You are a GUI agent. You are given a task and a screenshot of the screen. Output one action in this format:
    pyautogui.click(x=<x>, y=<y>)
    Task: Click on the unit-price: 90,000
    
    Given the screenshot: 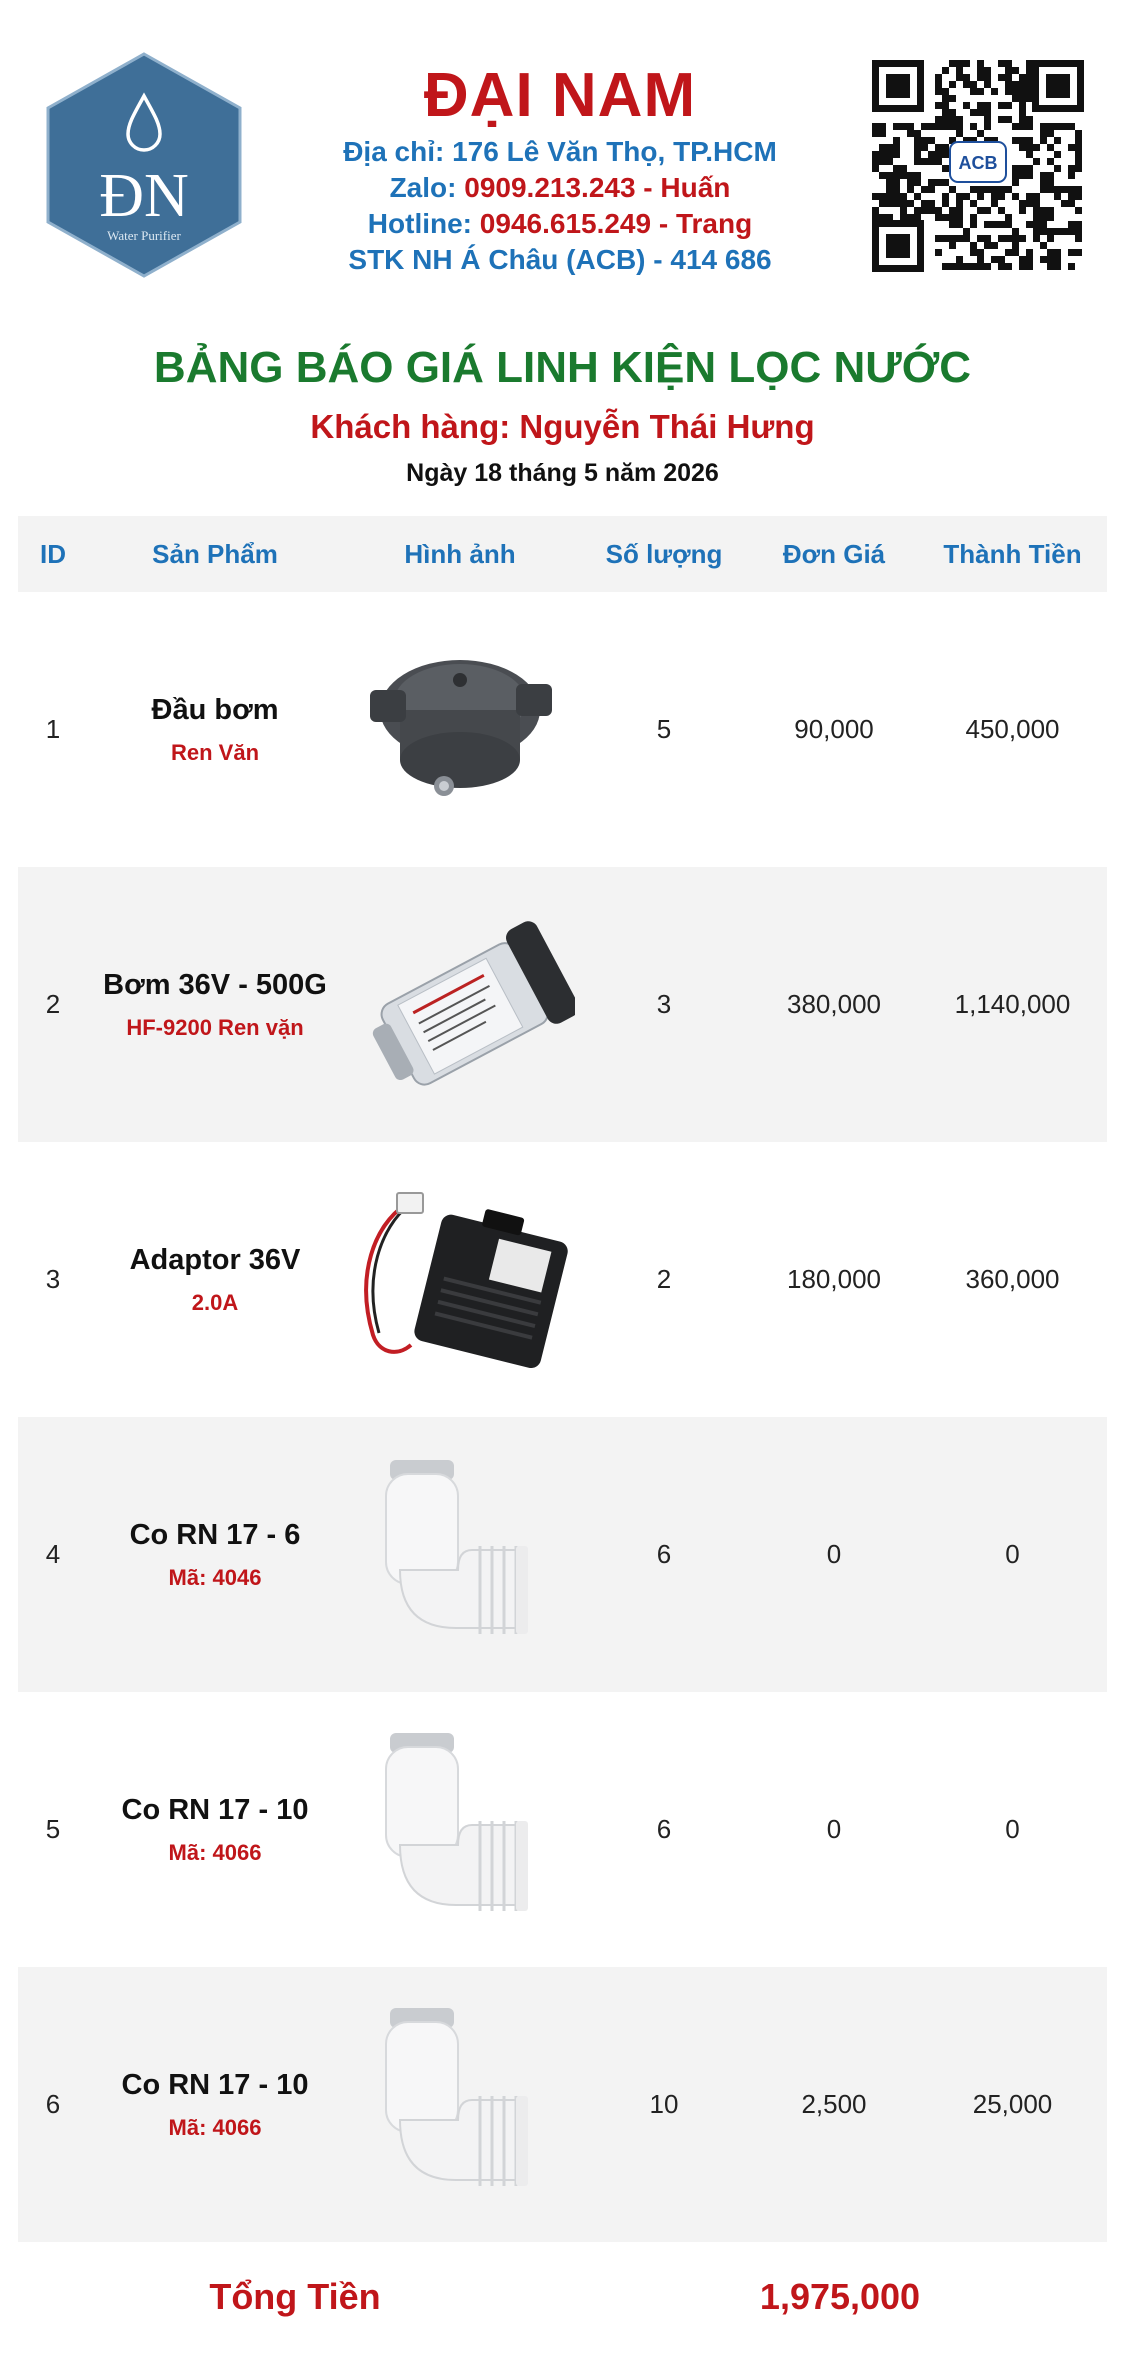 What is the action you would take?
    pyautogui.click(x=834, y=729)
    